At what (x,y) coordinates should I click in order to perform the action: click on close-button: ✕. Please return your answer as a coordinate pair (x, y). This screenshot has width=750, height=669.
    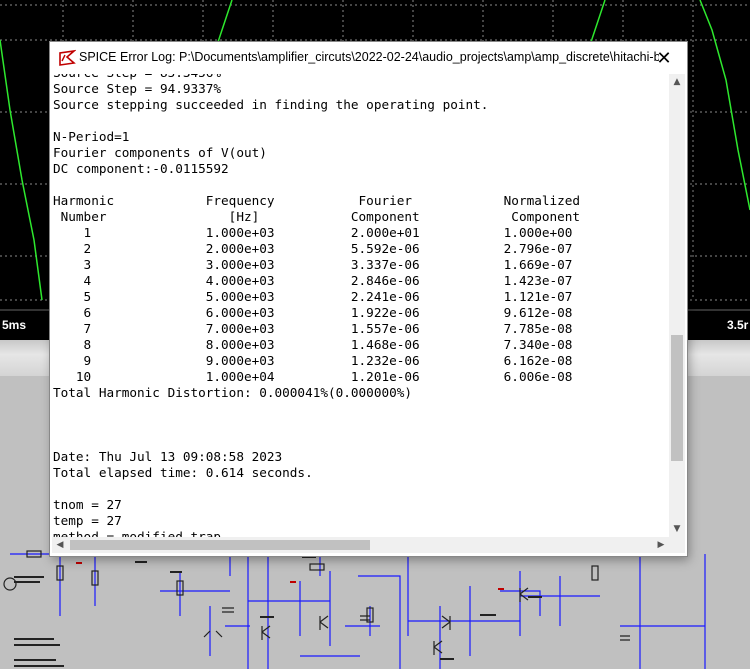
    Looking at the image, I should click on (664, 58).